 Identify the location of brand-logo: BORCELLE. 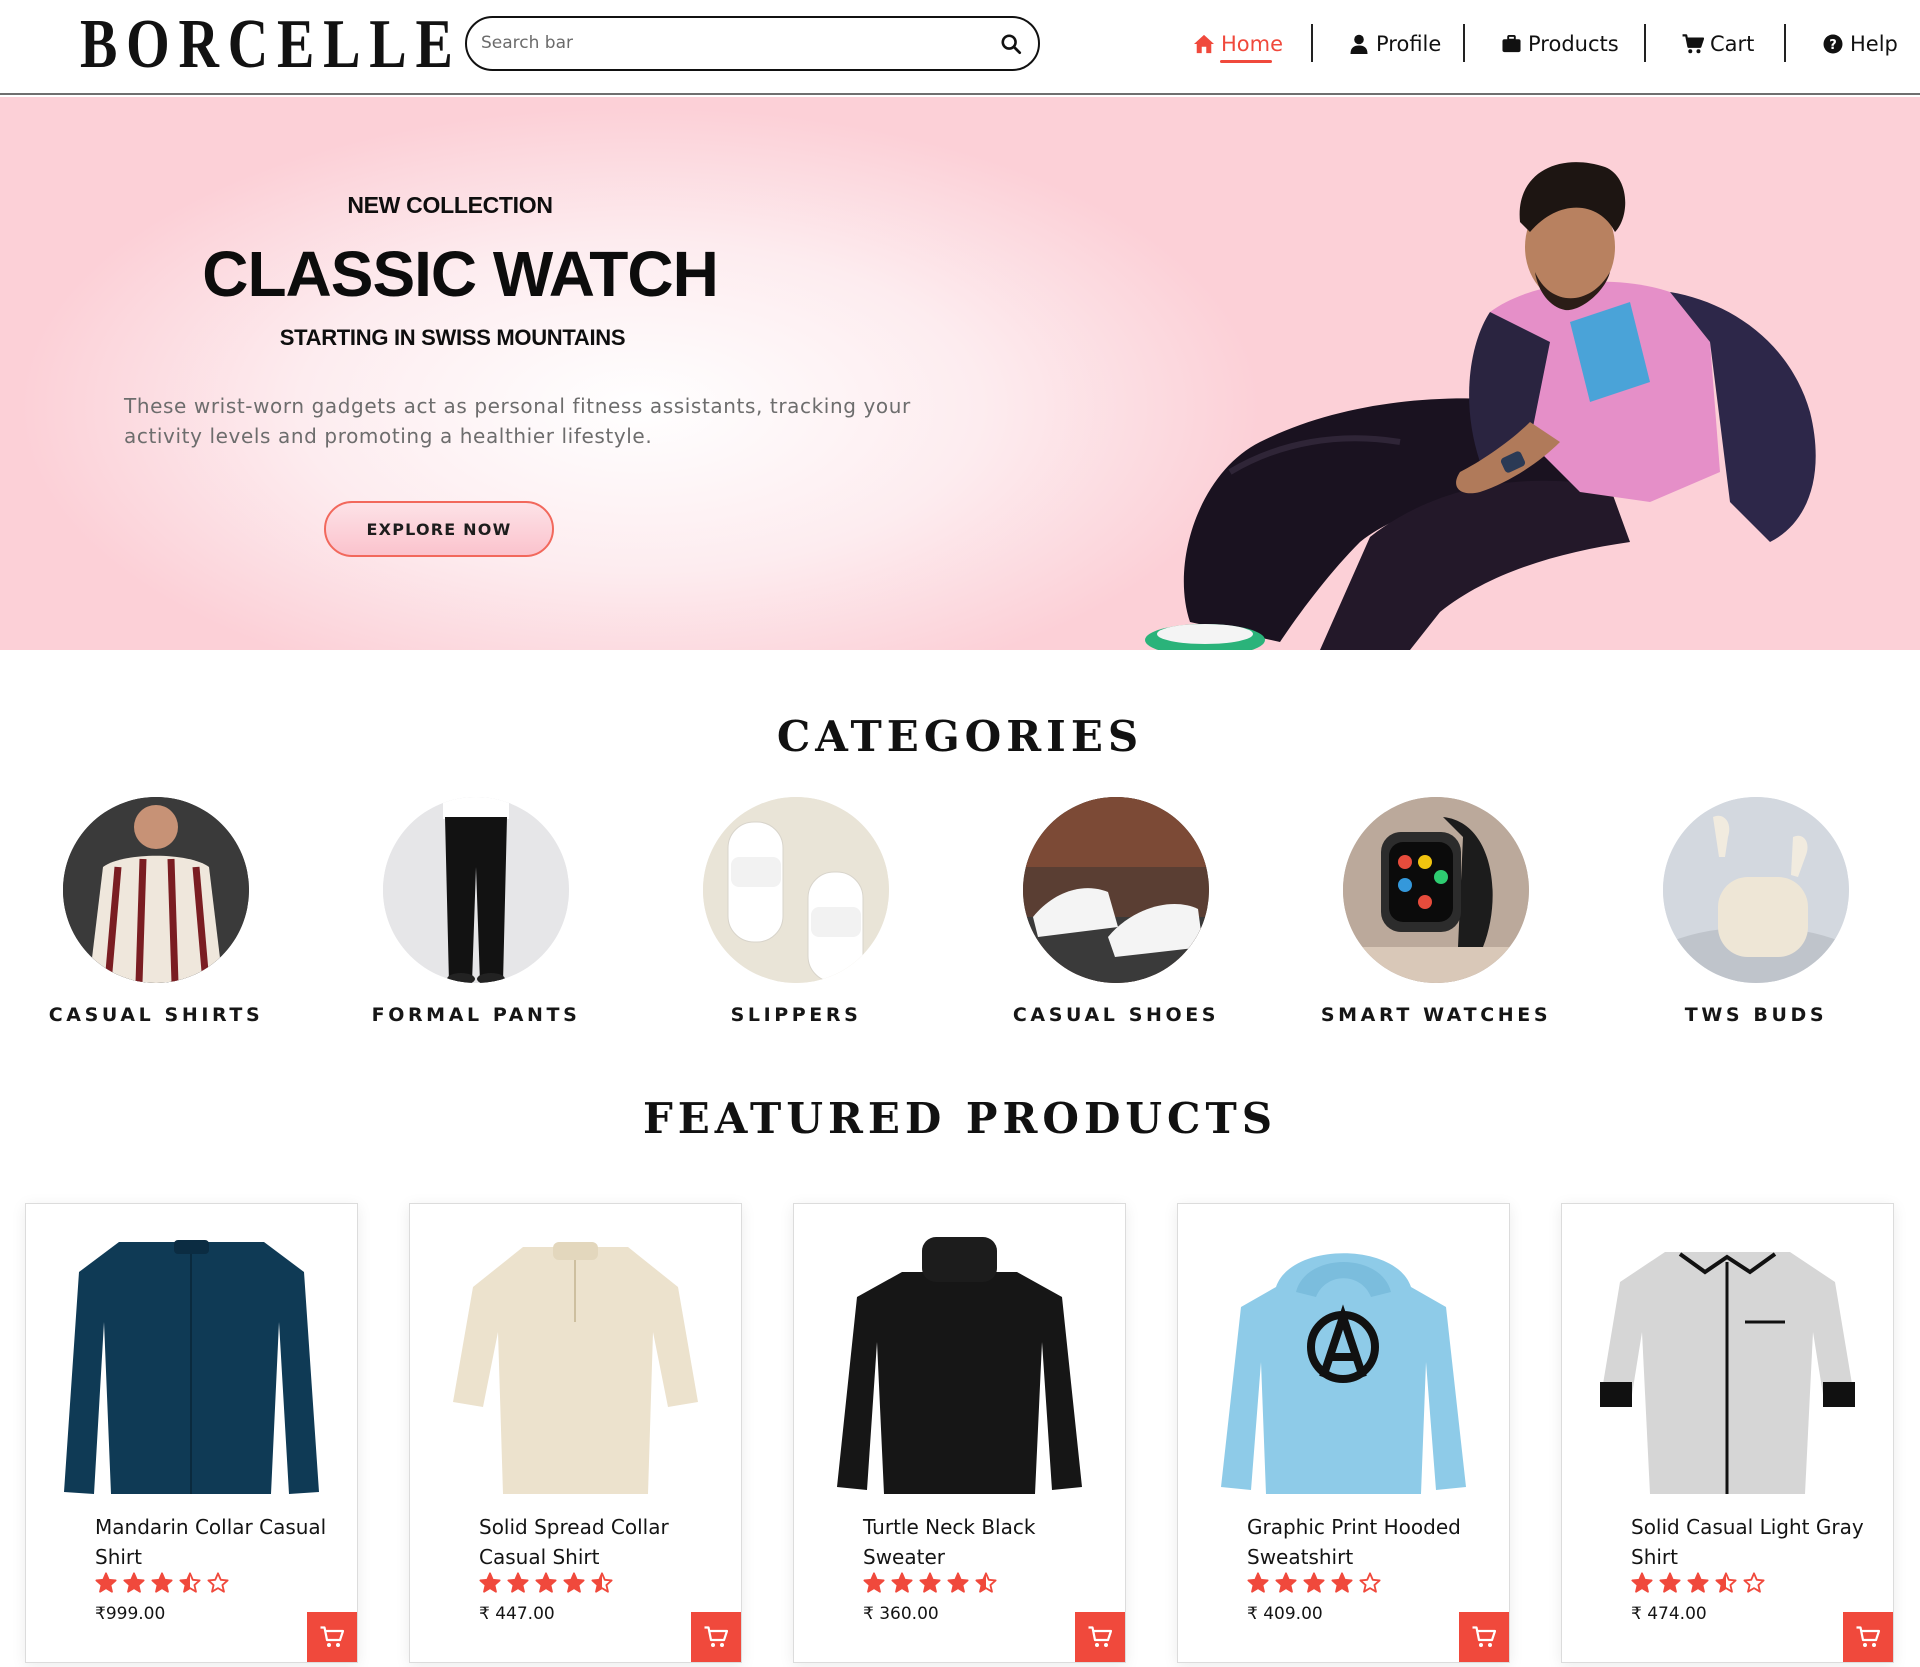
(271, 45).